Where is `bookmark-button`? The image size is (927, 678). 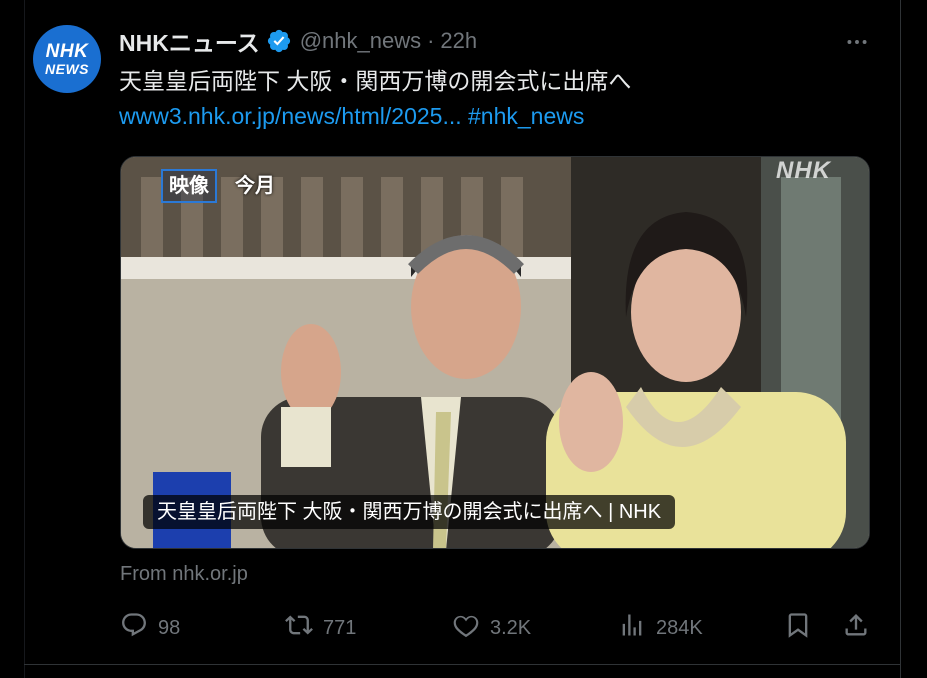
bookmark-button is located at coordinates (798, 628).